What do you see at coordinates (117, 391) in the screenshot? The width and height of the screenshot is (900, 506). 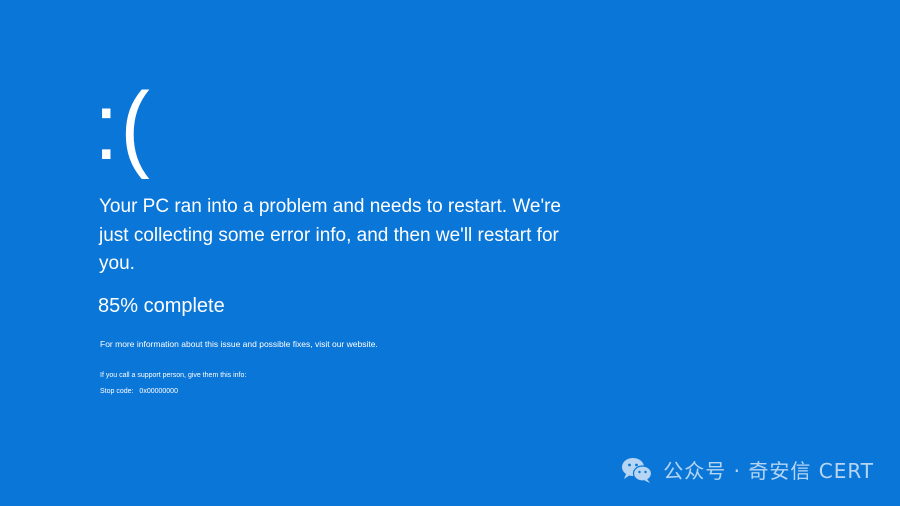 I see `stop-code-label: Stop code:` at bounding box center [117, 391].